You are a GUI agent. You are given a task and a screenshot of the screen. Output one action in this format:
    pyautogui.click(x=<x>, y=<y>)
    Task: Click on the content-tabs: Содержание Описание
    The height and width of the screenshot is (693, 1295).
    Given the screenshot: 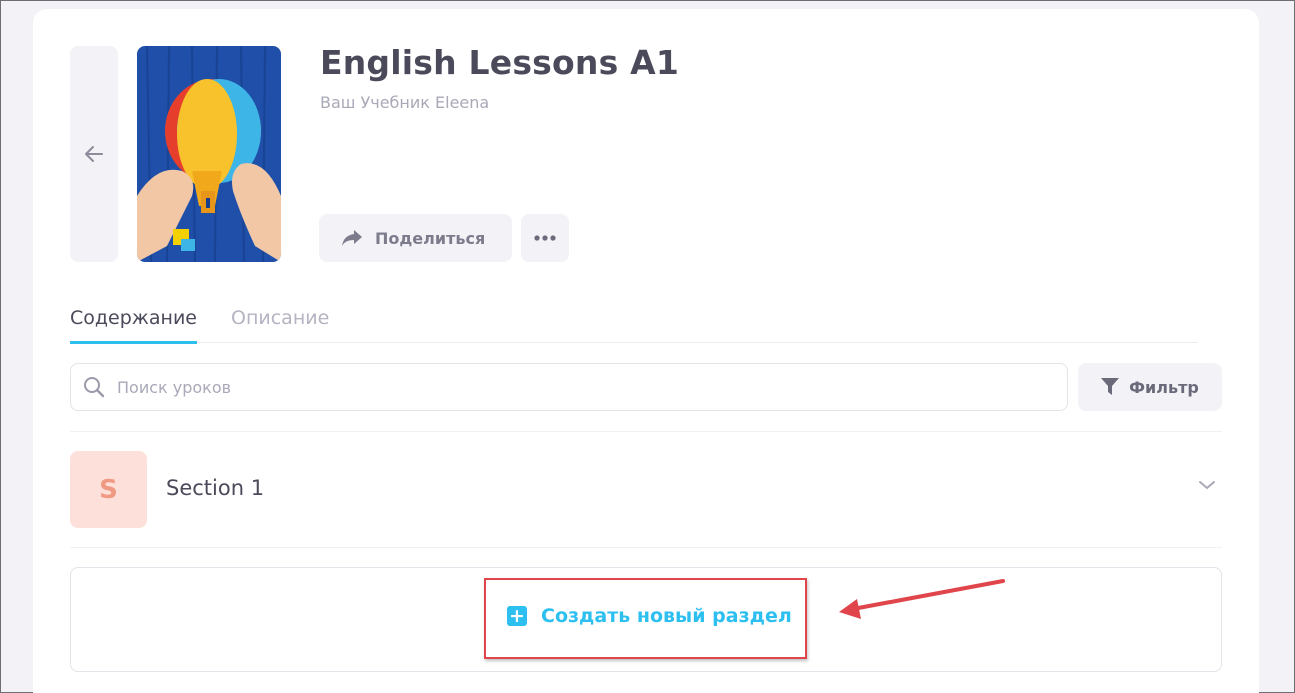 What is the action you would take?
    pyautogui.click(x=634, y=325)
    